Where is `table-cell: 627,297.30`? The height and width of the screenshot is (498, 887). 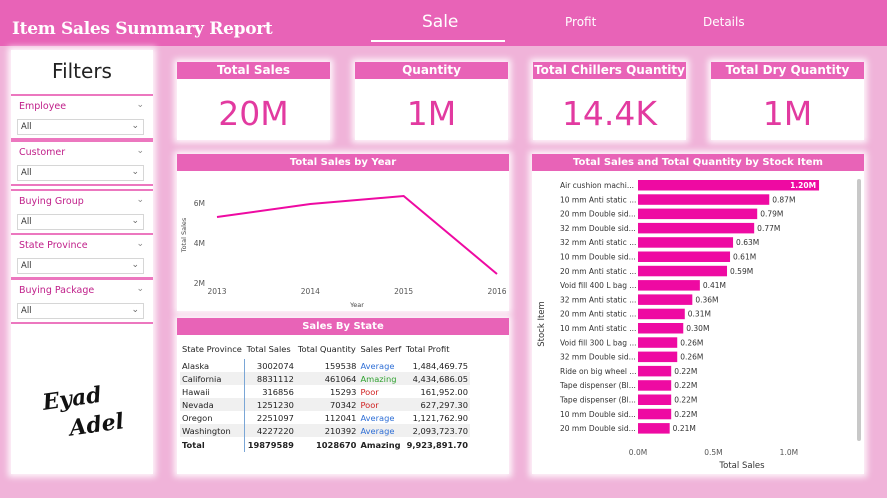
table-cell: 627,297.30 is located at coordinates (436, 404).